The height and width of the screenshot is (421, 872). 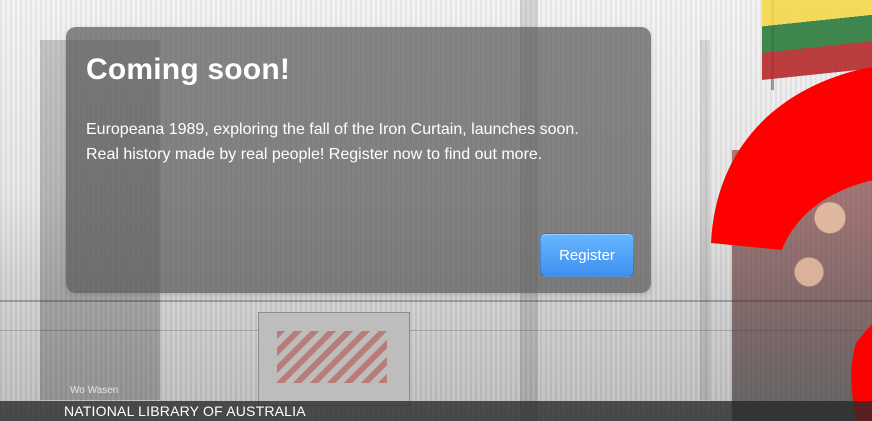 What do you see at coordinates (802, 285) in the screenshot?
I see `background-crowd` at bounding box center [802, 285].